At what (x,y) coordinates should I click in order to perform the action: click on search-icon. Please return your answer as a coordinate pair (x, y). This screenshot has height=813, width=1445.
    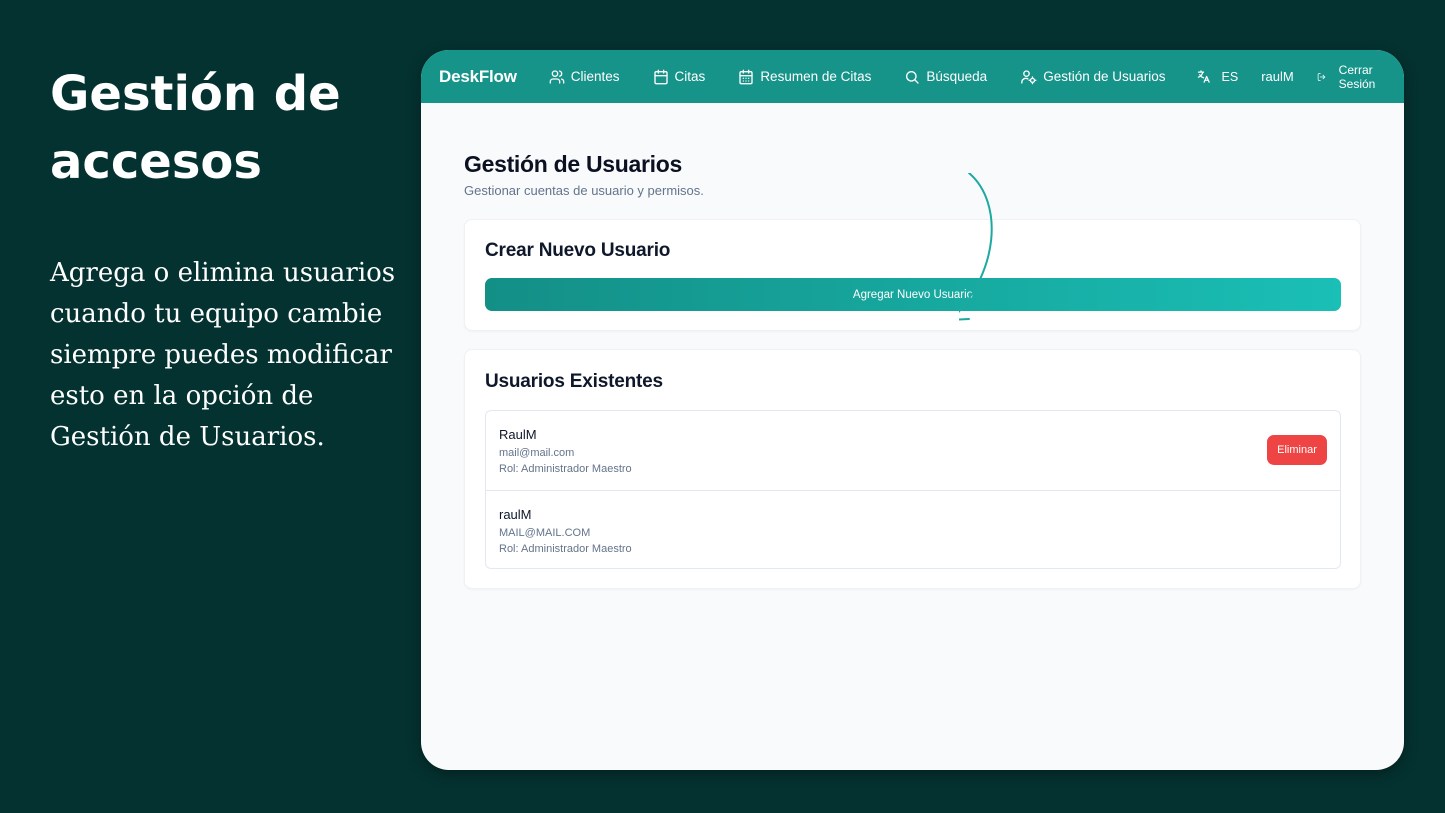
    Looking at the image, I should click on (913, 77).